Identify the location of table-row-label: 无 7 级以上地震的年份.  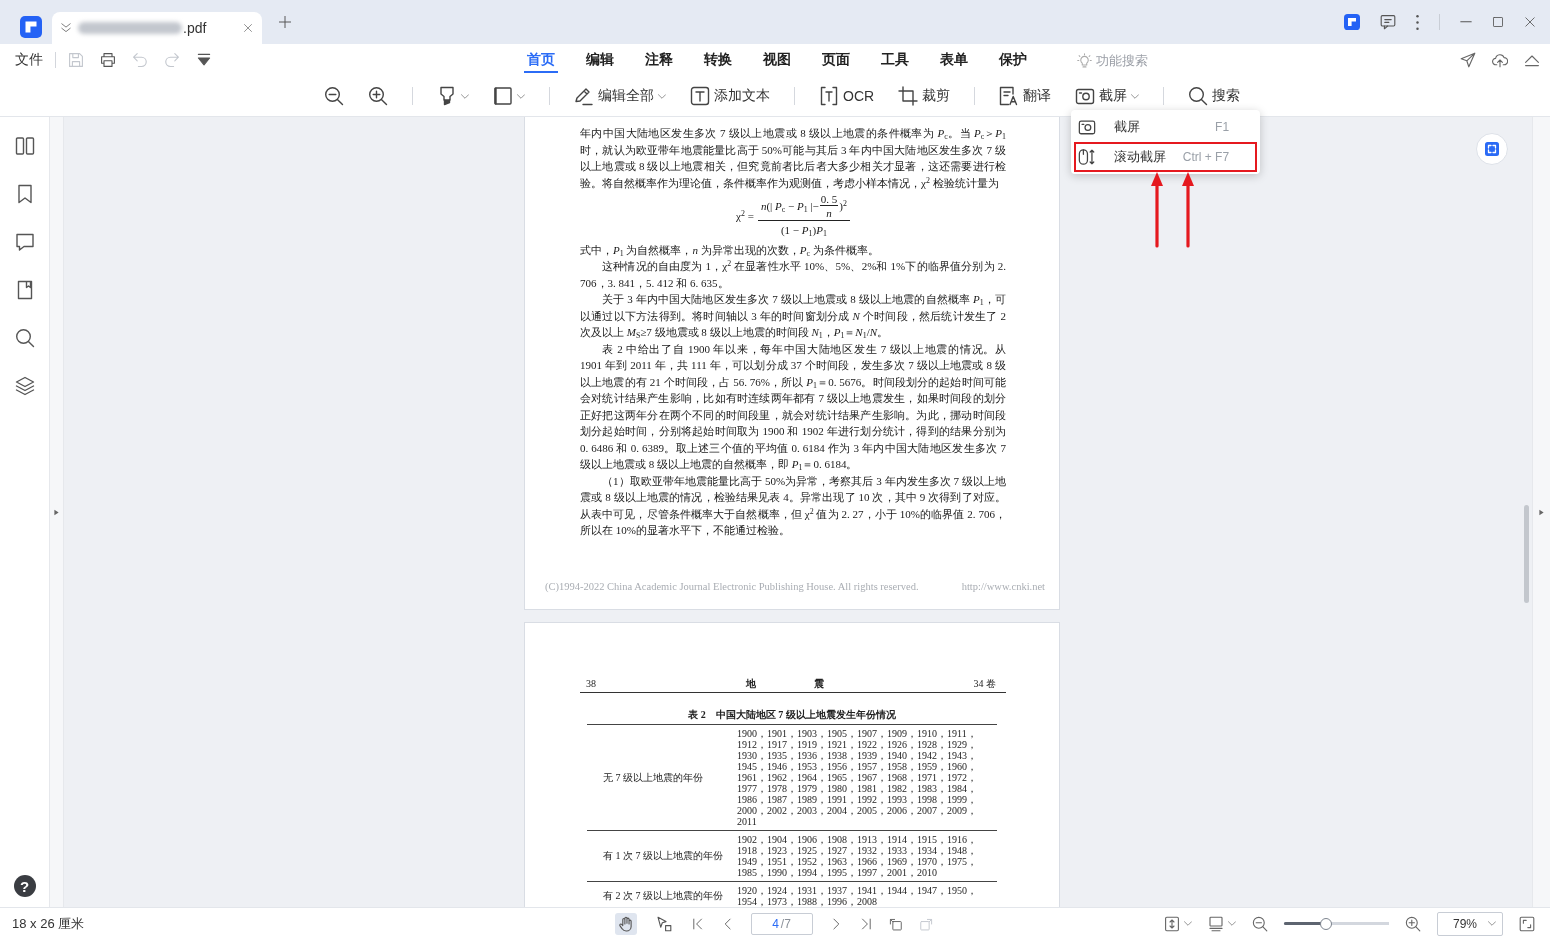
(653, 777).